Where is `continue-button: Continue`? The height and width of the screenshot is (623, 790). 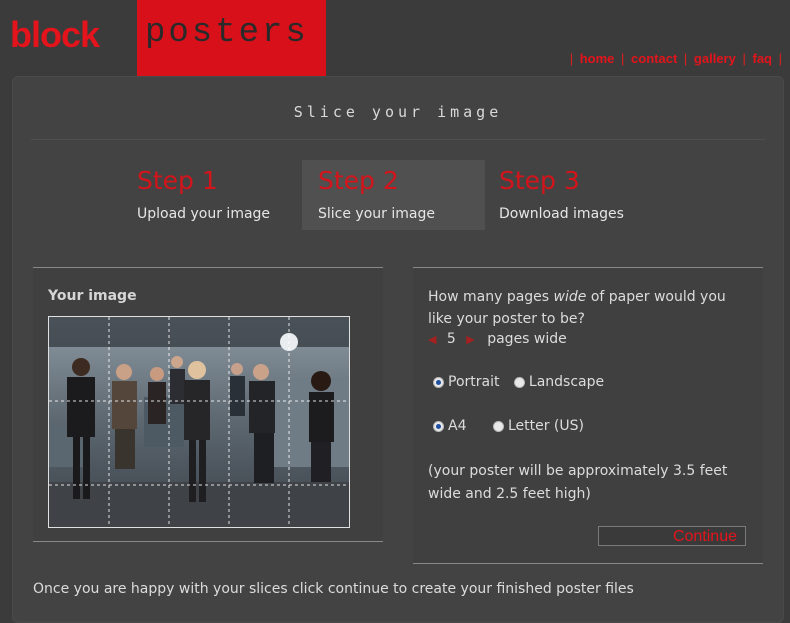 continue-button: Continue is located at coordinates (672, 536).